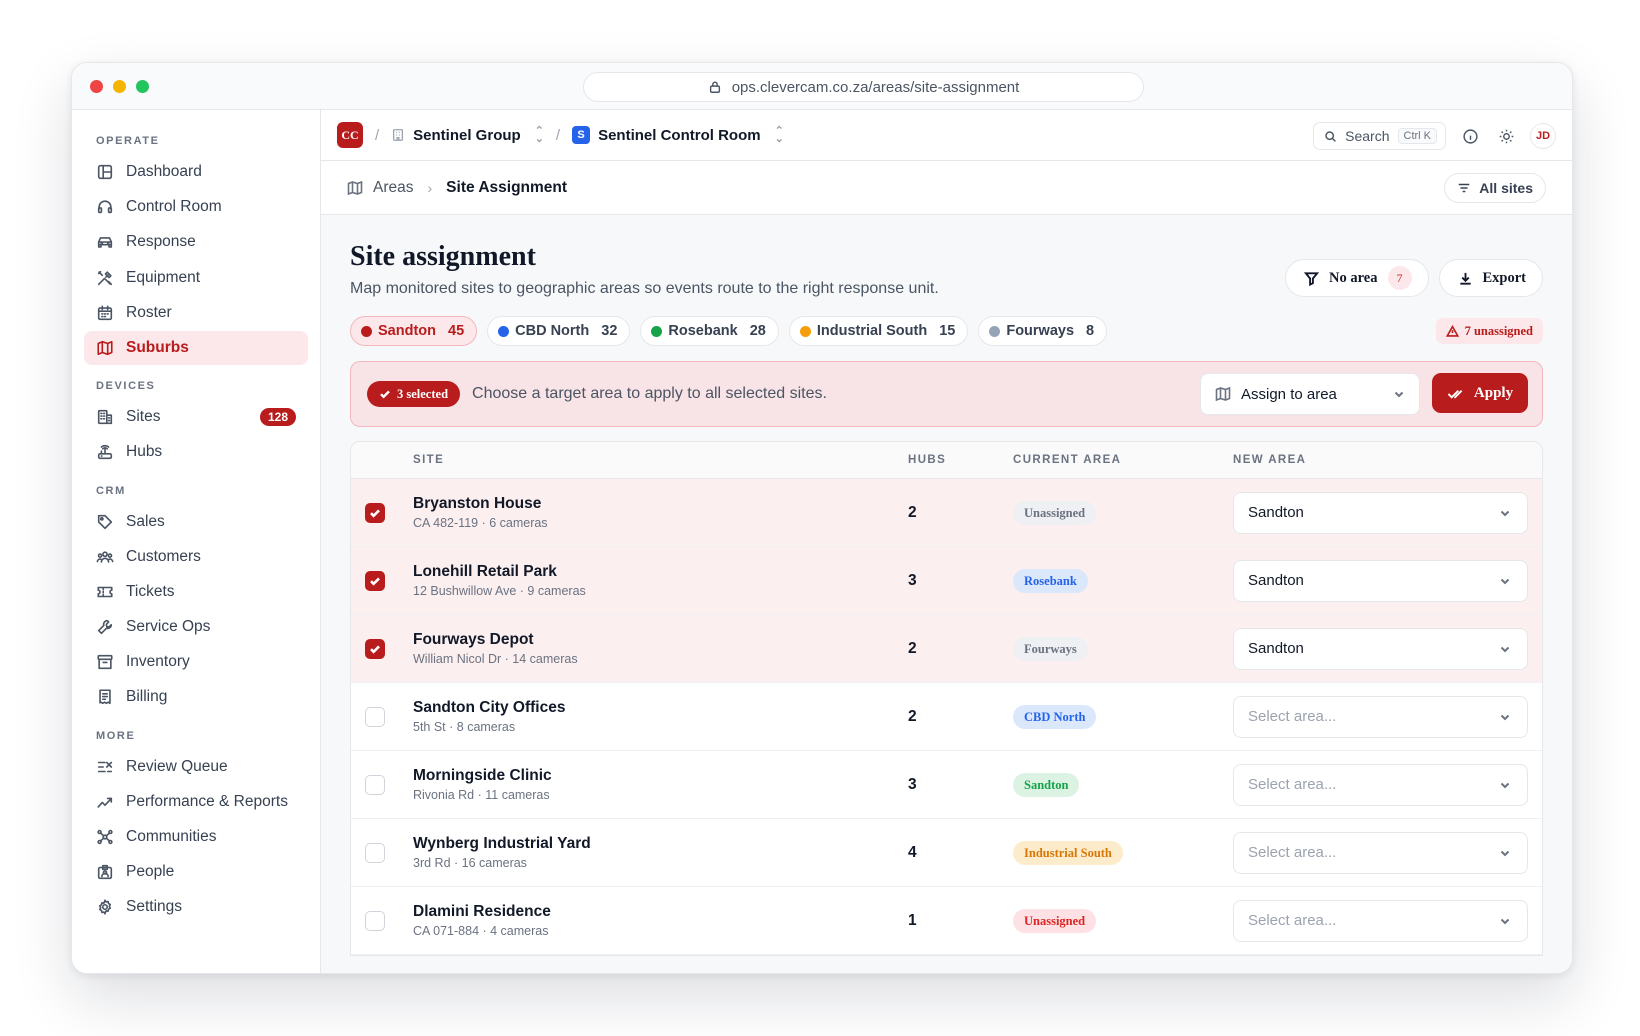  What do you see at coordinates (660, 640) in the screenshot?
I see `site-name: Fourways Depot` at bounding box center [660, 640].